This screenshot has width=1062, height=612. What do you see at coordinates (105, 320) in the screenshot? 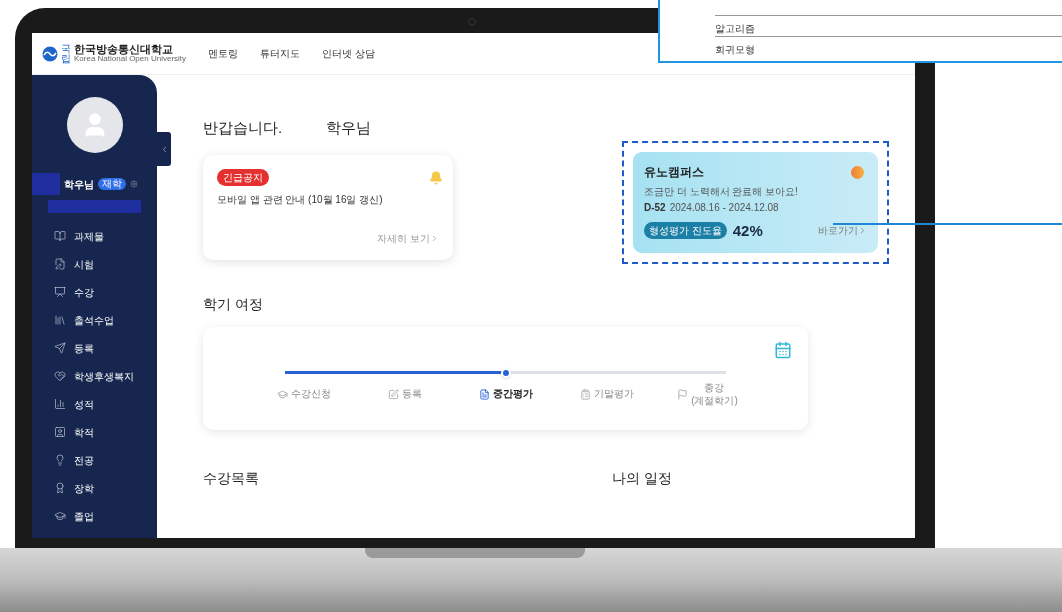
I see `sidebar-menu-item: 출석수업` at bounding box center [105, 320].